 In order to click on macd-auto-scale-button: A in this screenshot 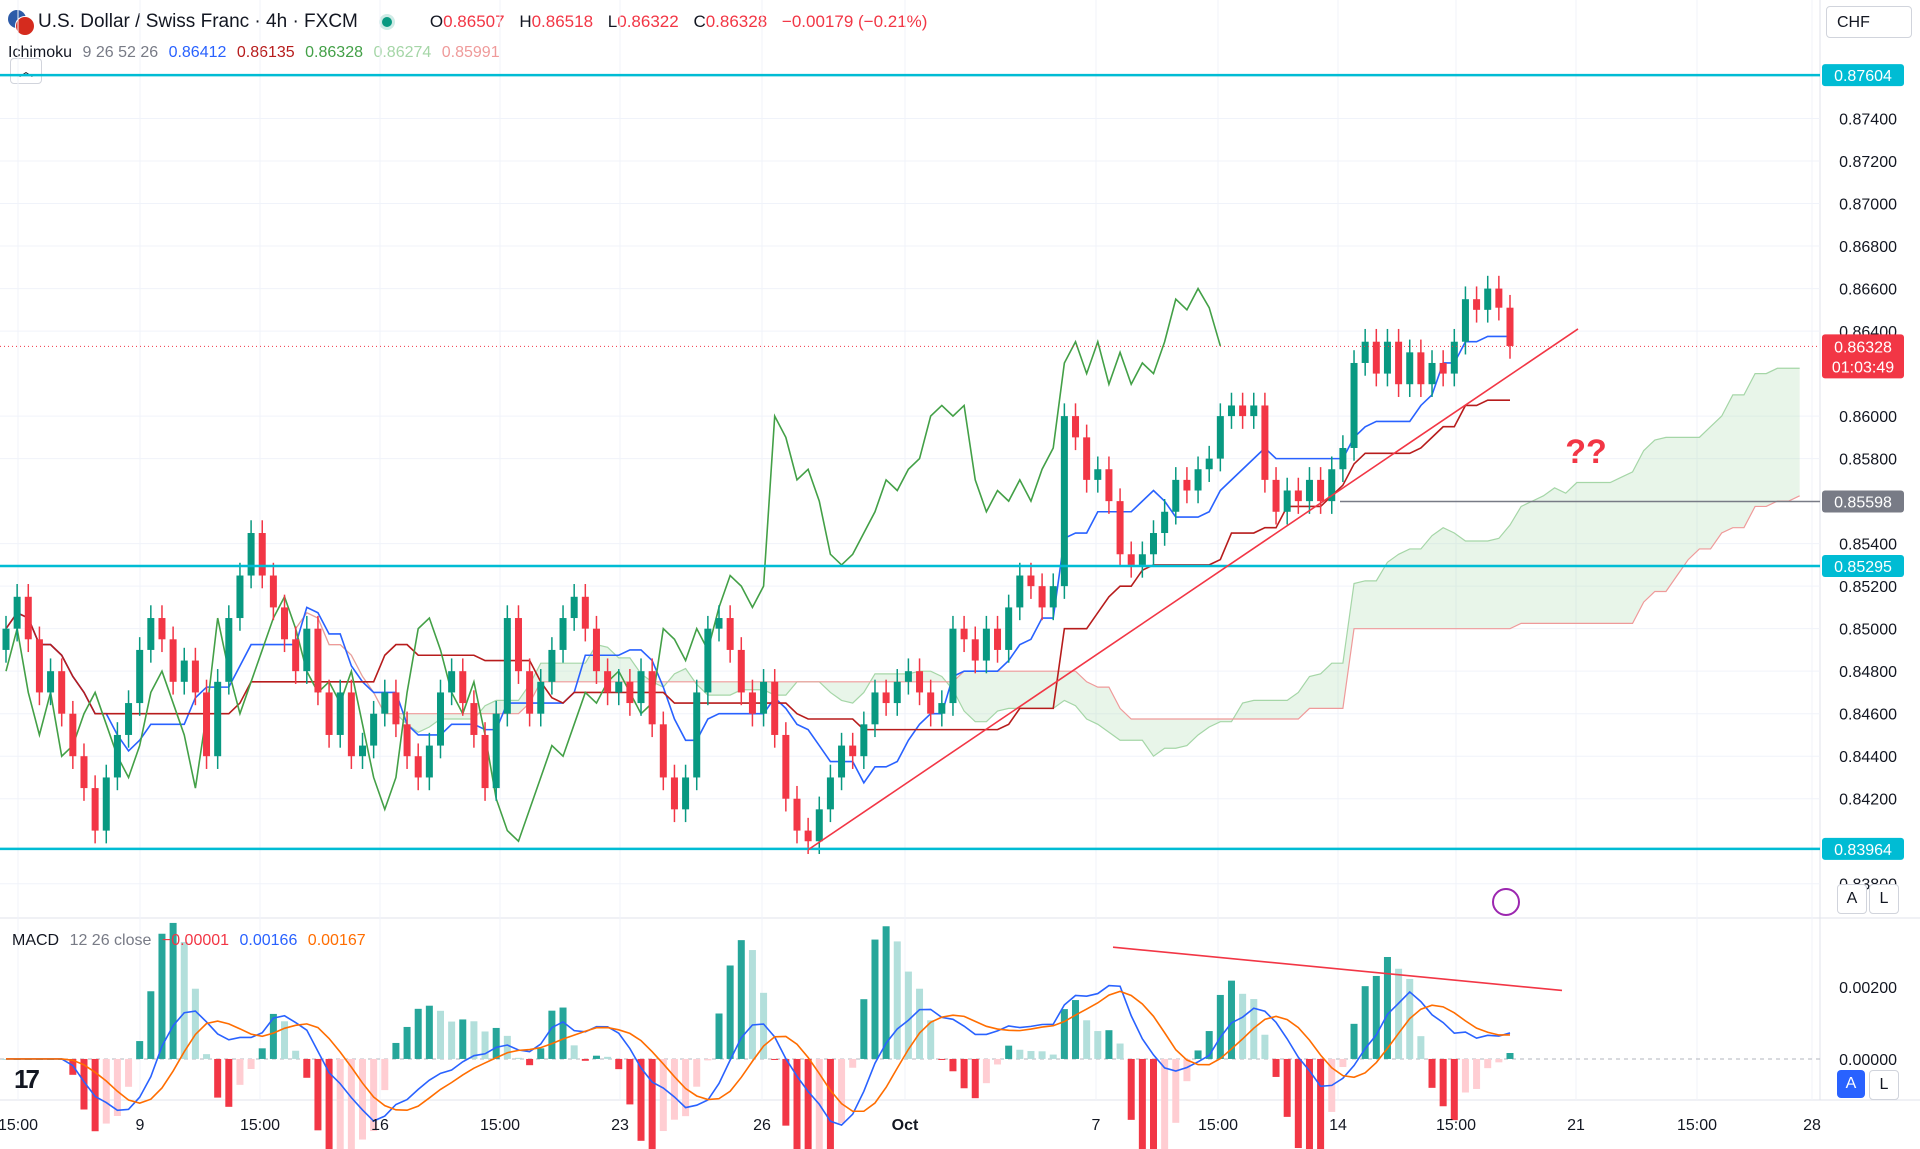, I will do `click(1851, 1084)`.